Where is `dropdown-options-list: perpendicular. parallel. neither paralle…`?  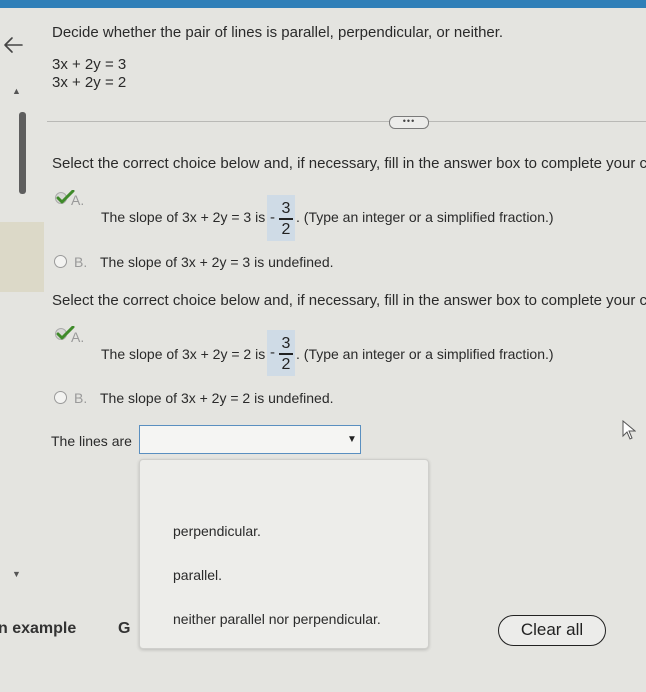 dropdown-options-list: perpendicular. parallel. neither paralle… is located at coordinates (284, 554).